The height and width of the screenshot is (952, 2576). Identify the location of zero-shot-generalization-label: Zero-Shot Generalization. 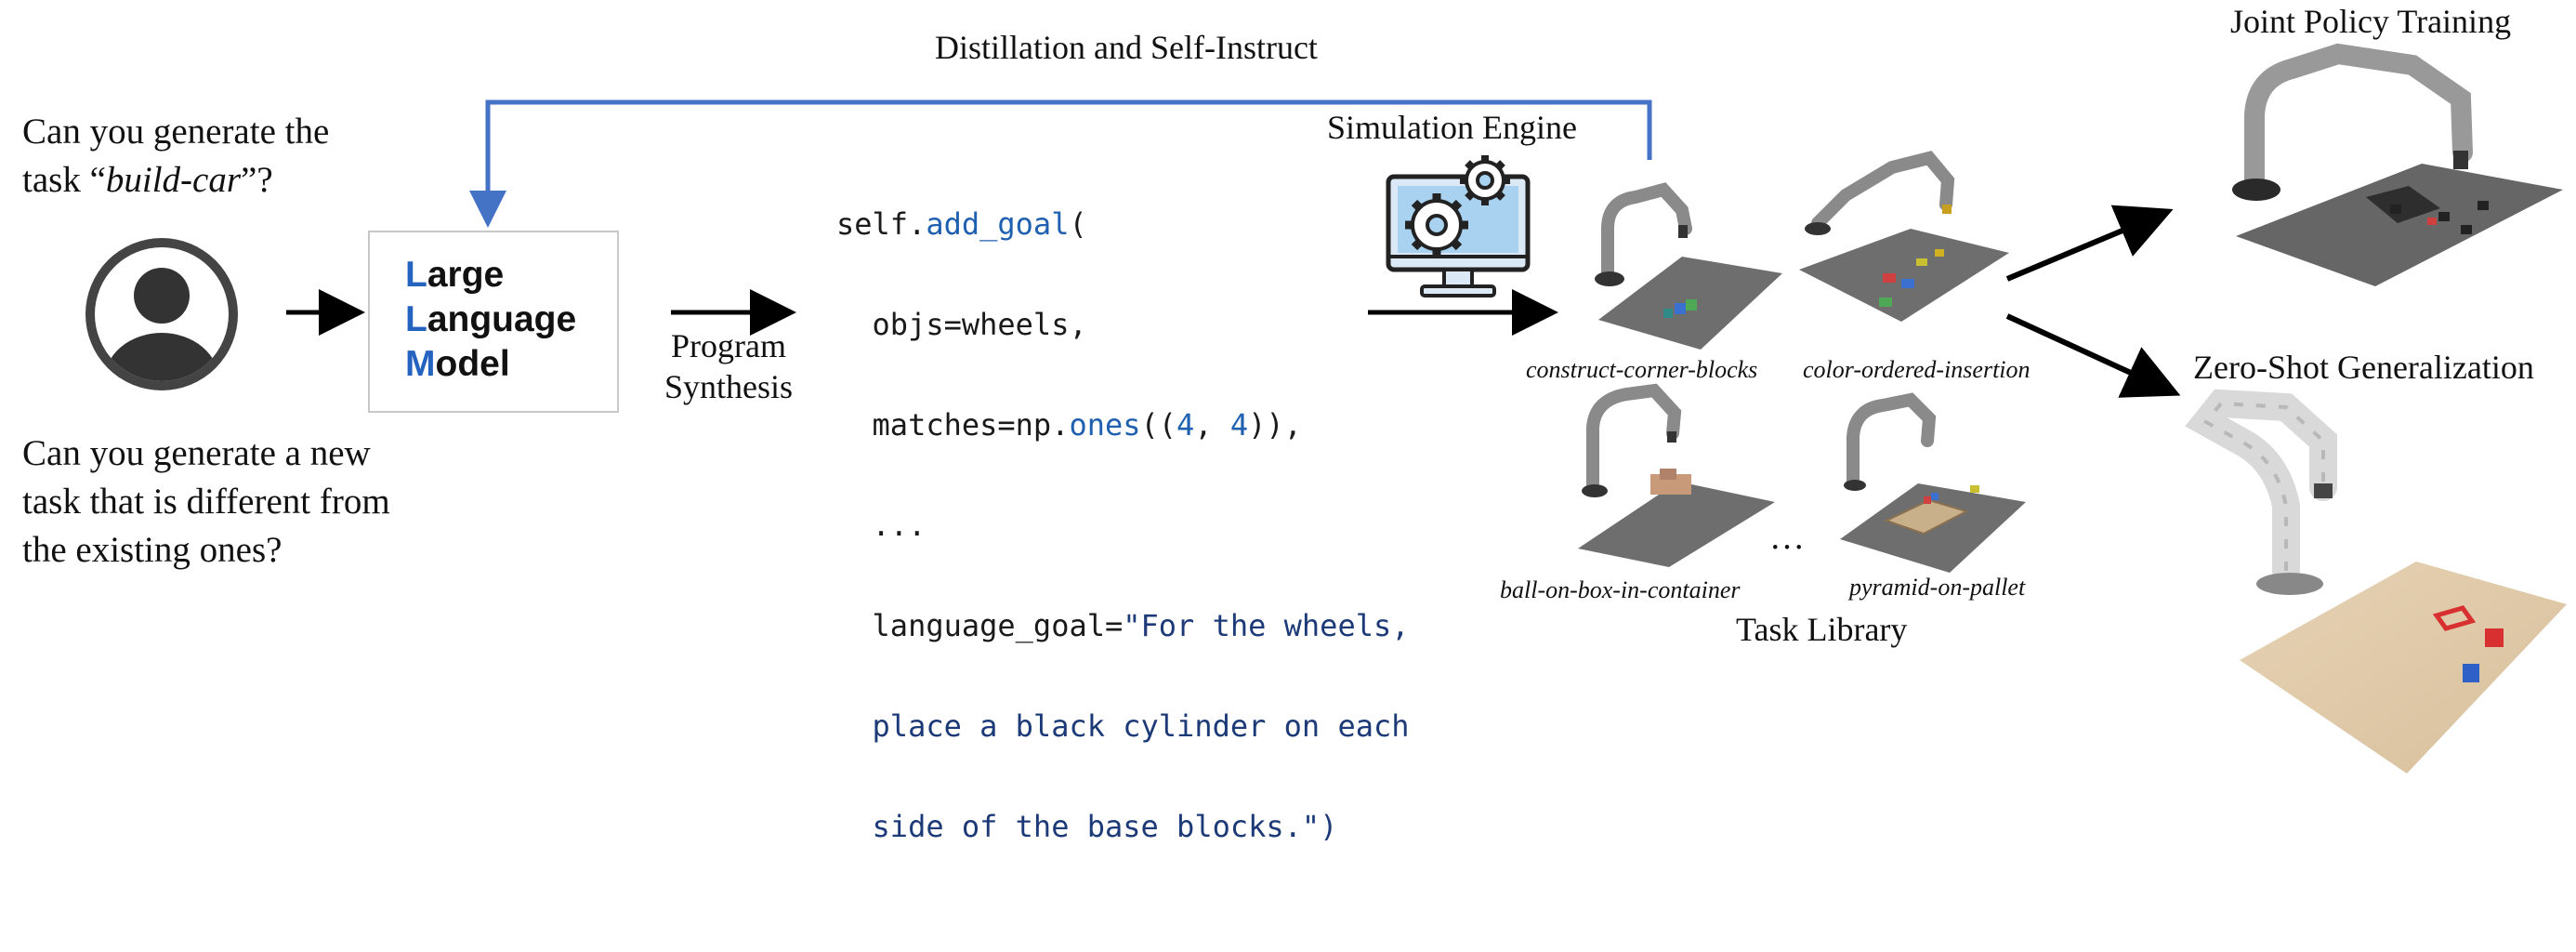
(2363, 367).